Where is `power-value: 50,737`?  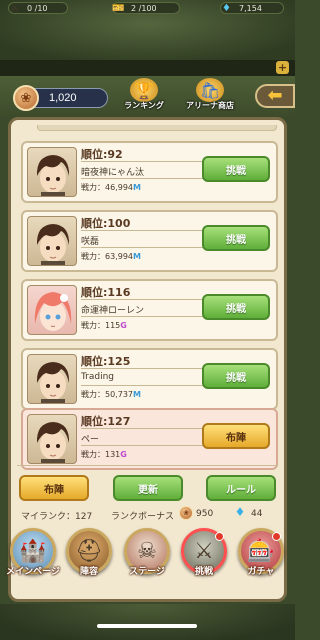 power-value: 50,737 is located at coordinates (119, 394).